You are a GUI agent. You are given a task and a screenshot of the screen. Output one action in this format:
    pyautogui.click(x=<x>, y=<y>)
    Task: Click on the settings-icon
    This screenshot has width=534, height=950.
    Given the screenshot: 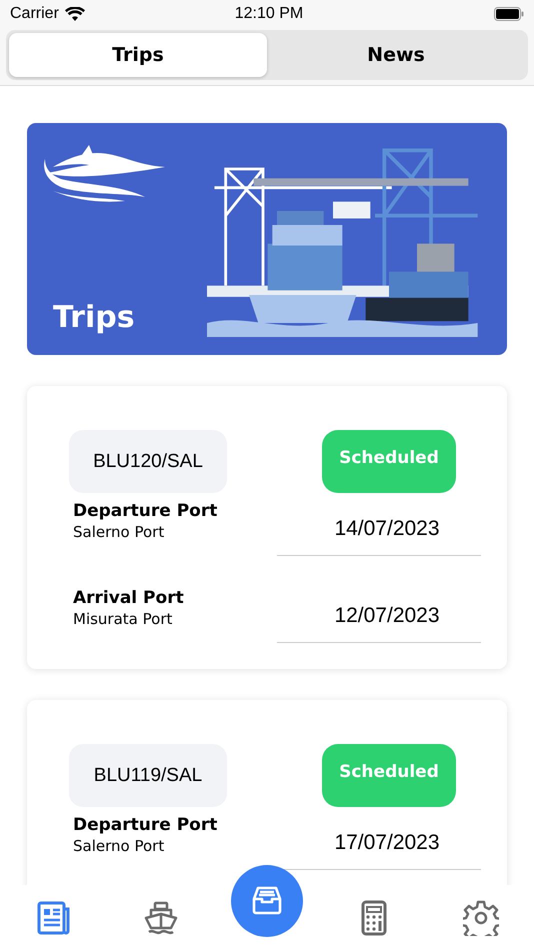 What is the action you would take?
    pyautogui.click(x=480, y=918)
    